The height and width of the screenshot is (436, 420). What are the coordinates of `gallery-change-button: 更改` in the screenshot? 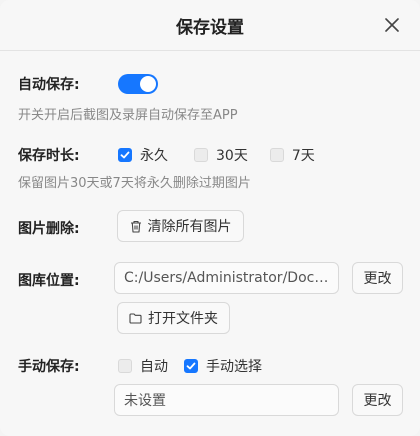 It's located at (377, 278).